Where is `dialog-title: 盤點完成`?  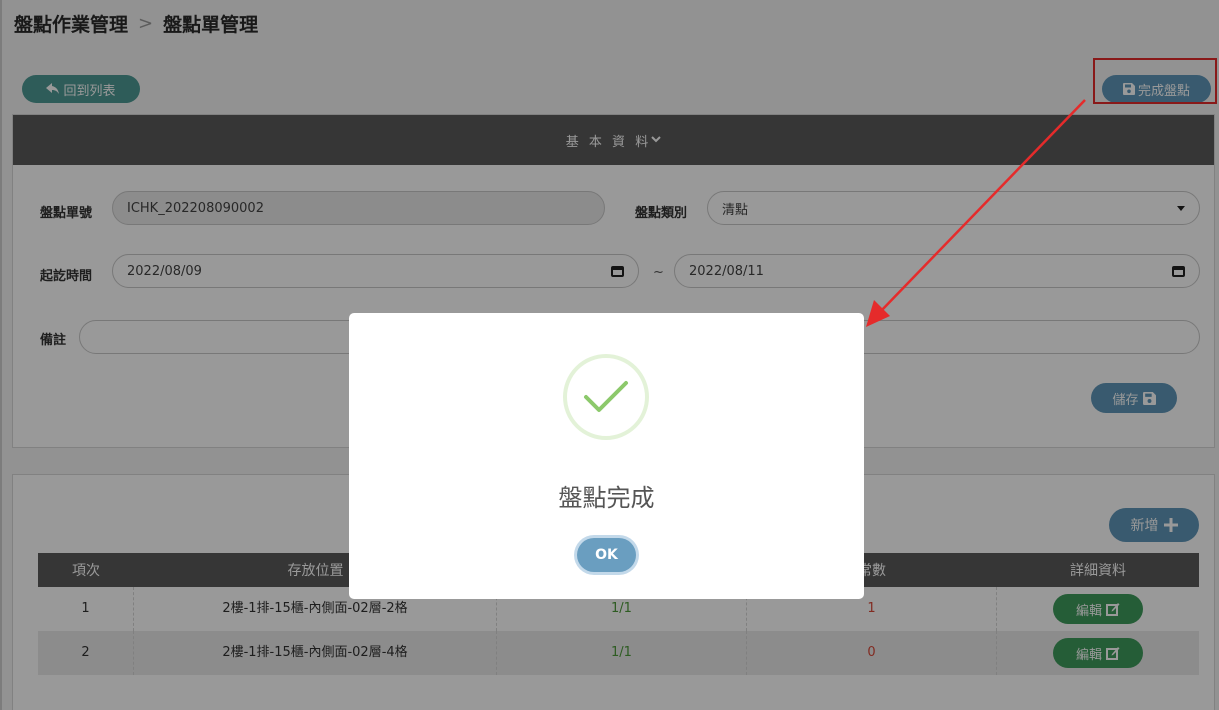
dialog-title: 盤點完成 is located at coordinates (606, 498).